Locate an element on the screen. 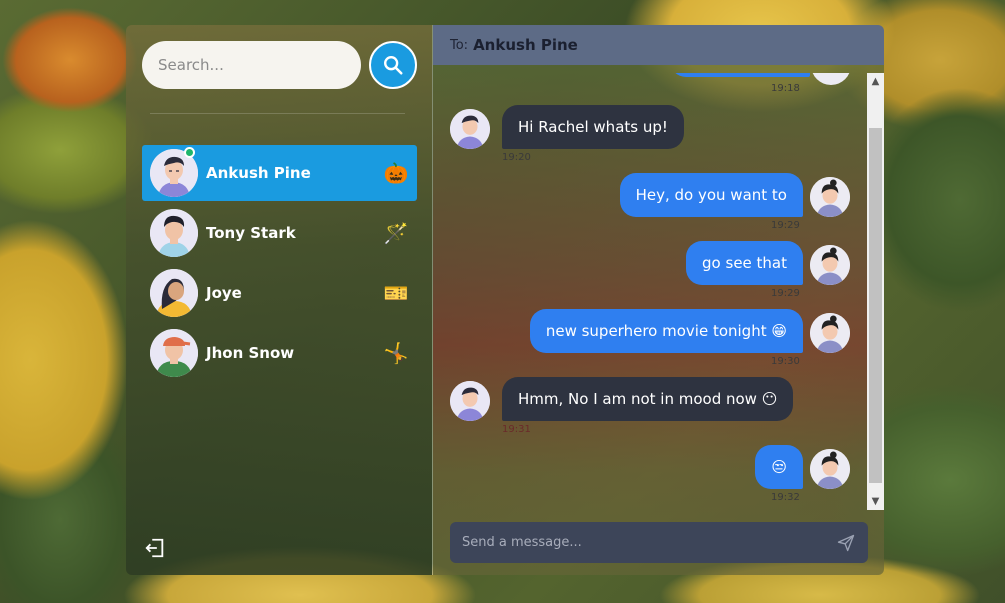 This screenshot has width=1005, height=603. logout-icon is located at coordinates (155, 548).